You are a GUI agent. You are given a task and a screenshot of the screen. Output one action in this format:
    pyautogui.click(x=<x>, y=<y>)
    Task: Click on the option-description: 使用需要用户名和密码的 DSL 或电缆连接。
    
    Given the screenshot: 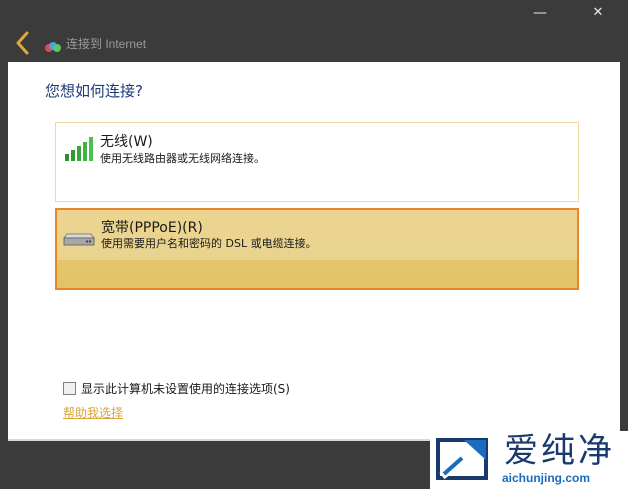 What is the action you would take?
    pyautogui.click(x=209, y=243)
    